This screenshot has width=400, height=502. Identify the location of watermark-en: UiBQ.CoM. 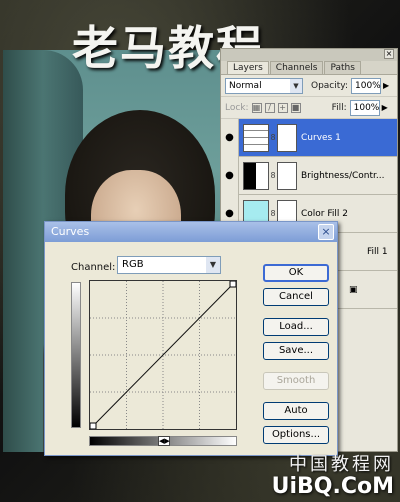
(332, 486).